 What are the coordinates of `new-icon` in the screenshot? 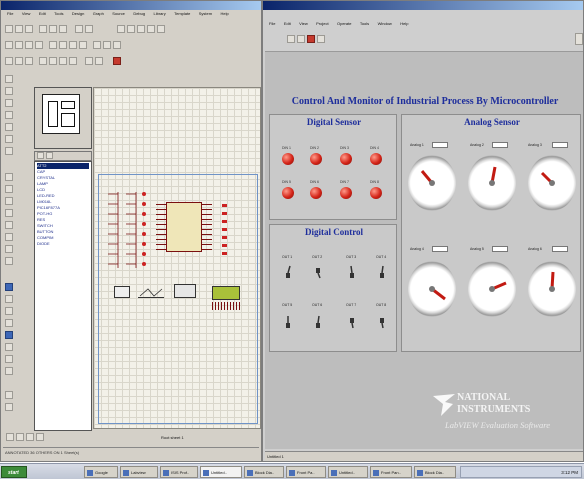 It's located at (9, 29).